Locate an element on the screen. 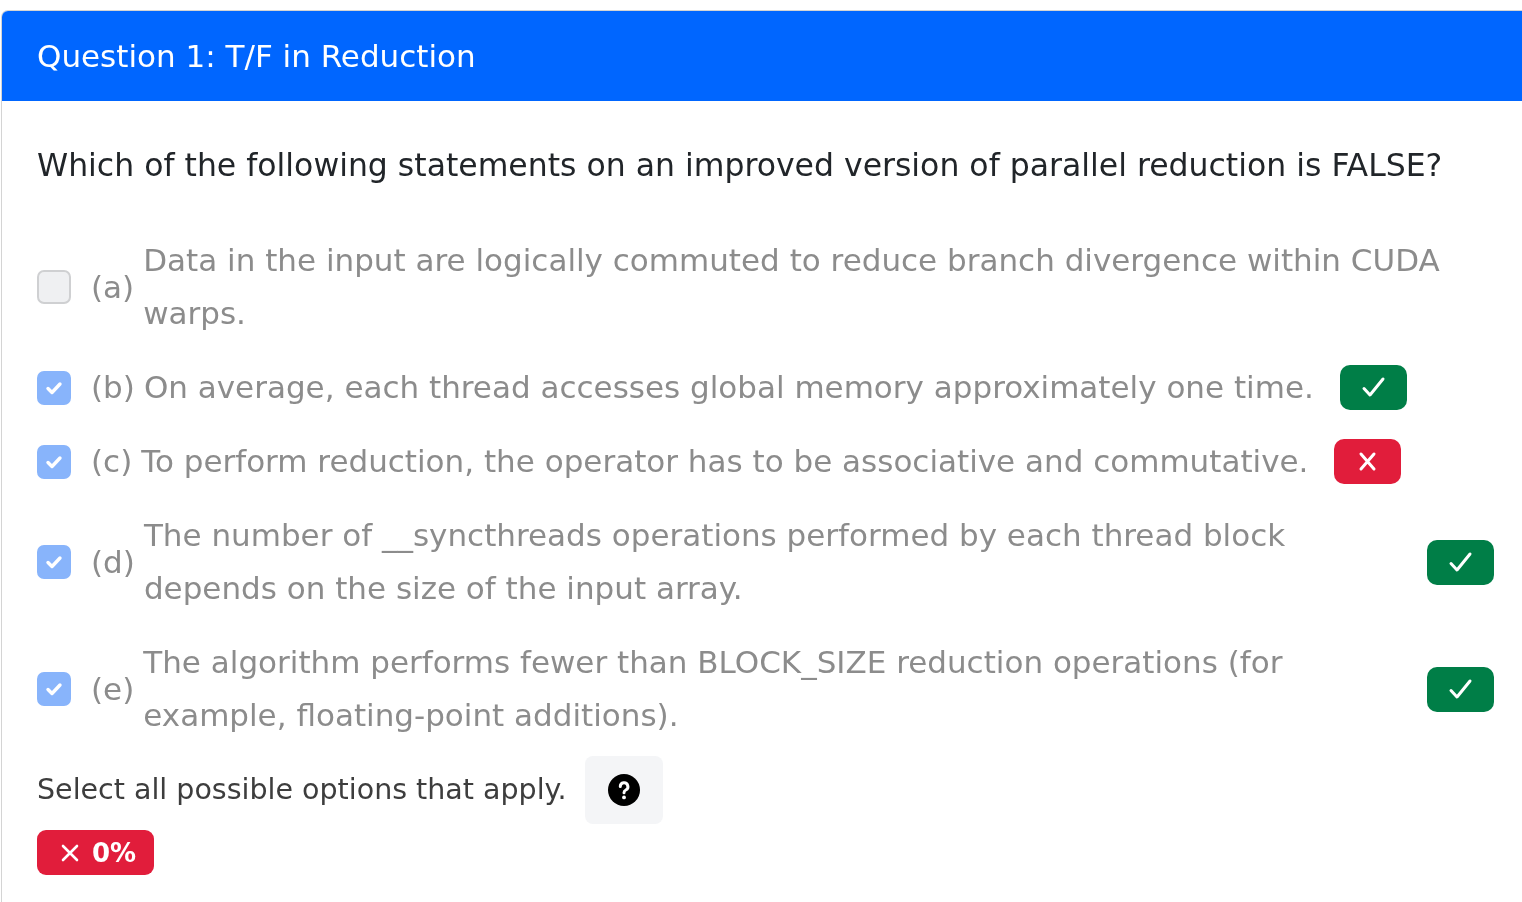  help-button is located at coordinates (624, 790).